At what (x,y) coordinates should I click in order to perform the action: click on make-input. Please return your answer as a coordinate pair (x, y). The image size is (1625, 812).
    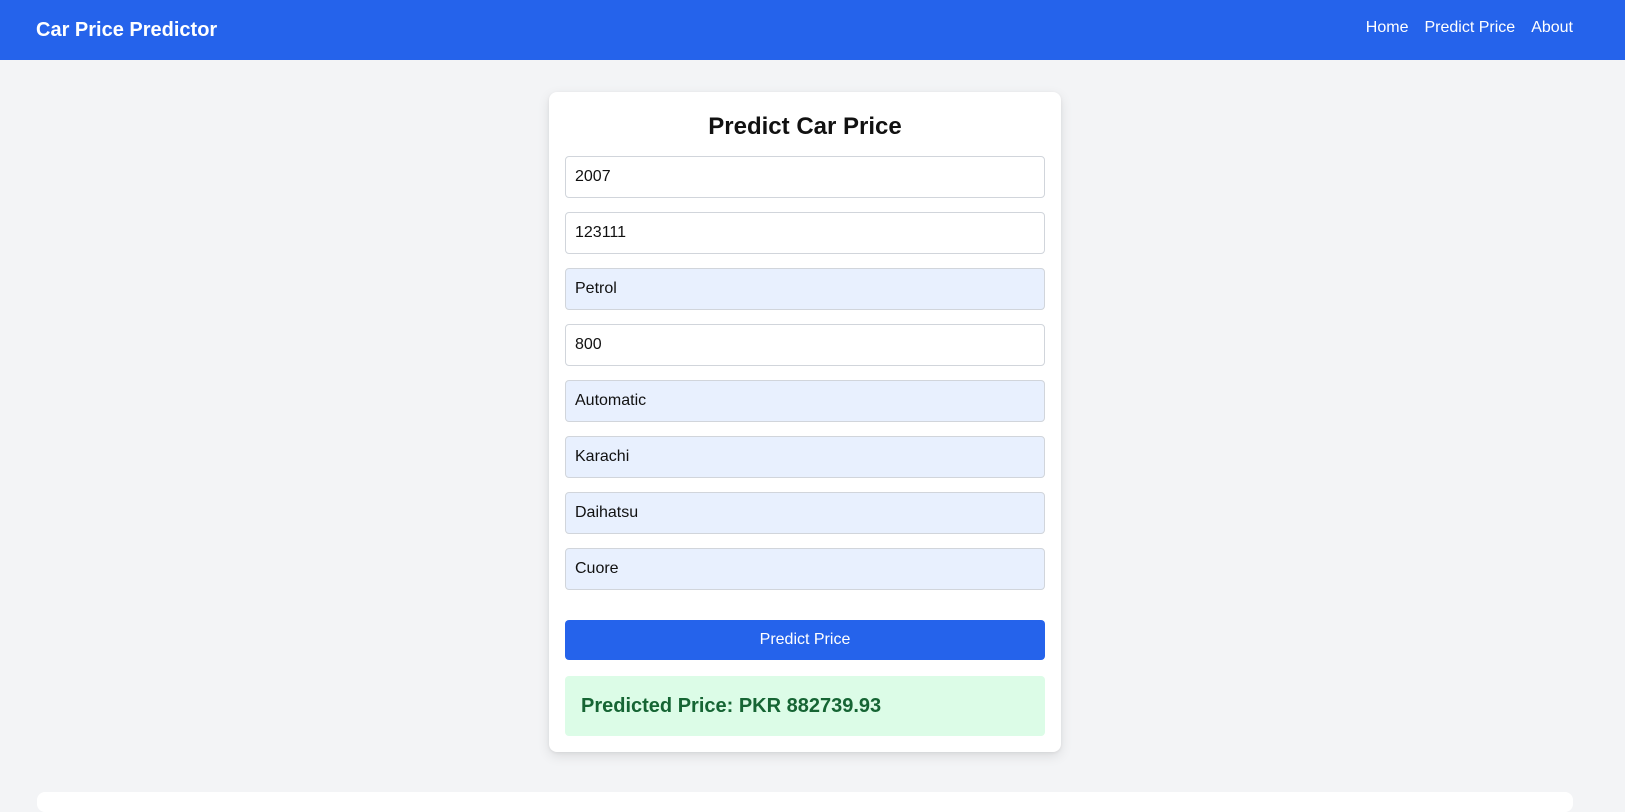
    Looking at the image, I should click on (805, 513).